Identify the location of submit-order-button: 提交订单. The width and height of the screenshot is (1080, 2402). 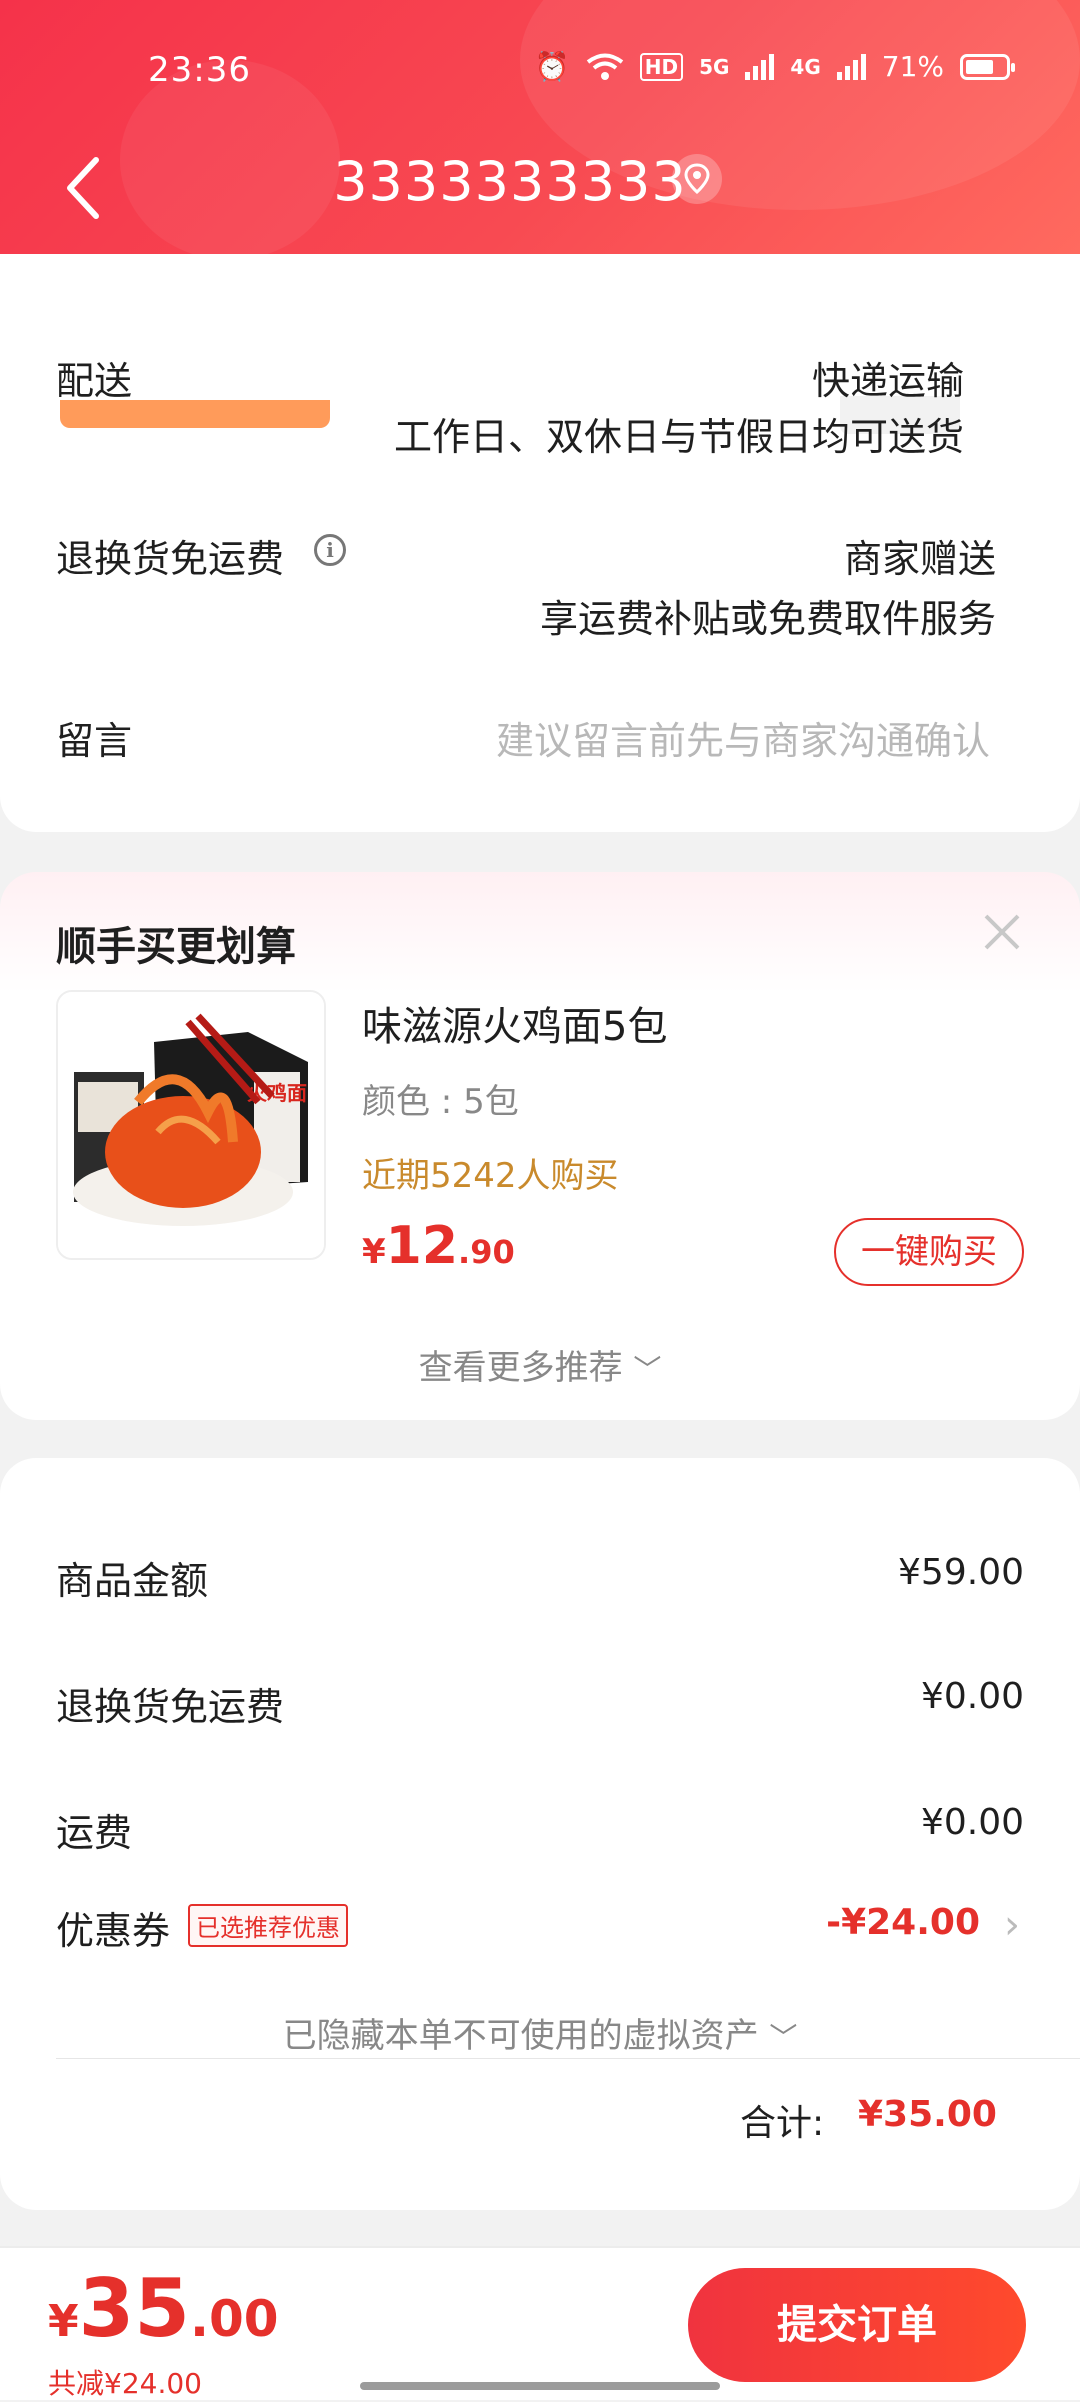
(857, 2325).